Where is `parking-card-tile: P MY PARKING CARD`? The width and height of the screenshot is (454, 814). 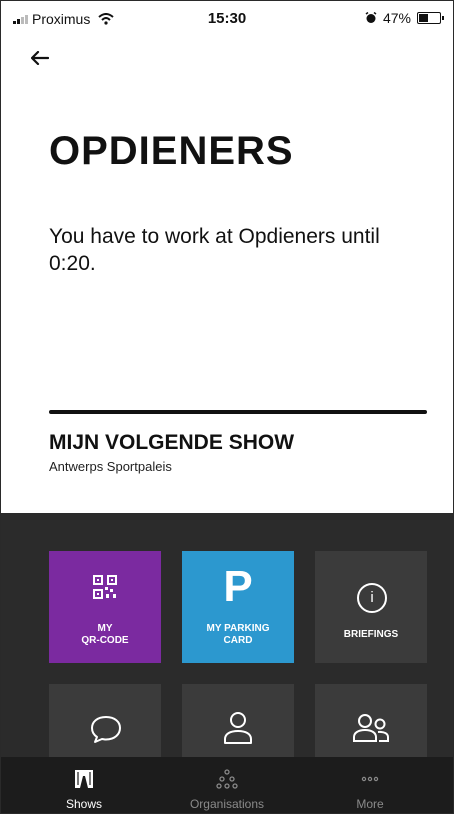
parking-card-tile: P MY PARKING CARD is located at coordinates (238, 607).